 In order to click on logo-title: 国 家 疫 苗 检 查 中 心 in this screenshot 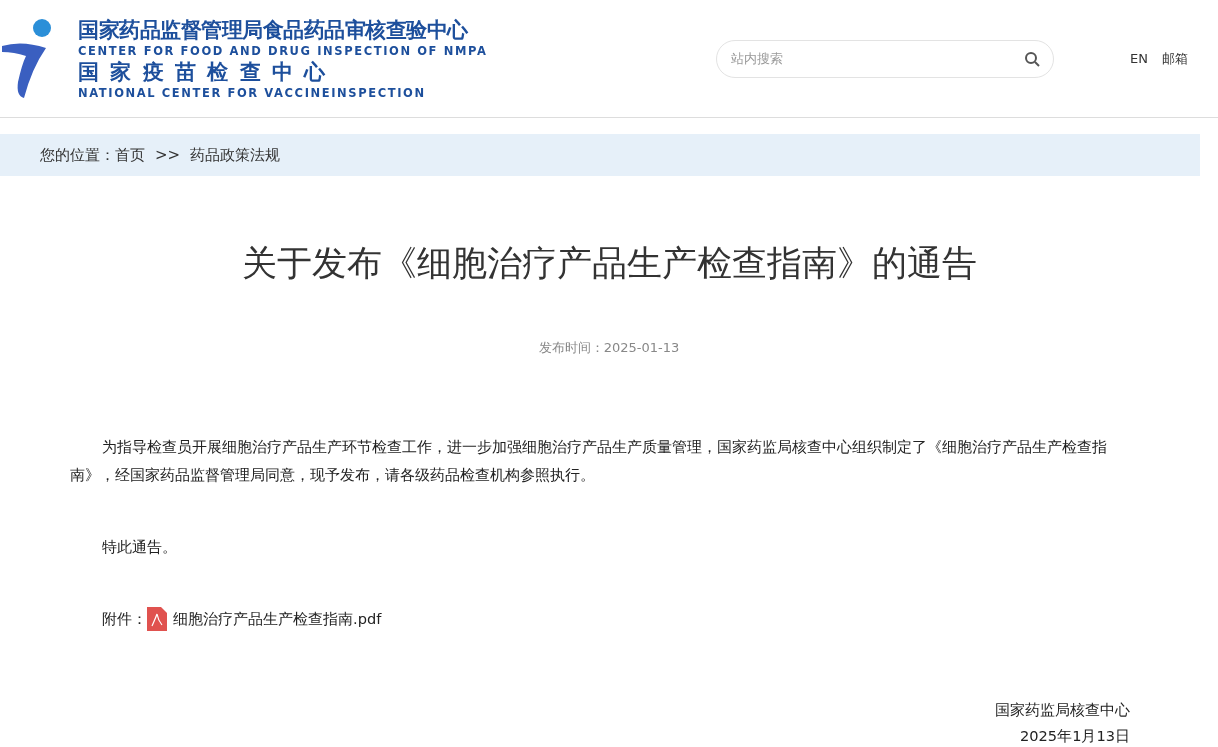, I will do `click(203, 71)`.